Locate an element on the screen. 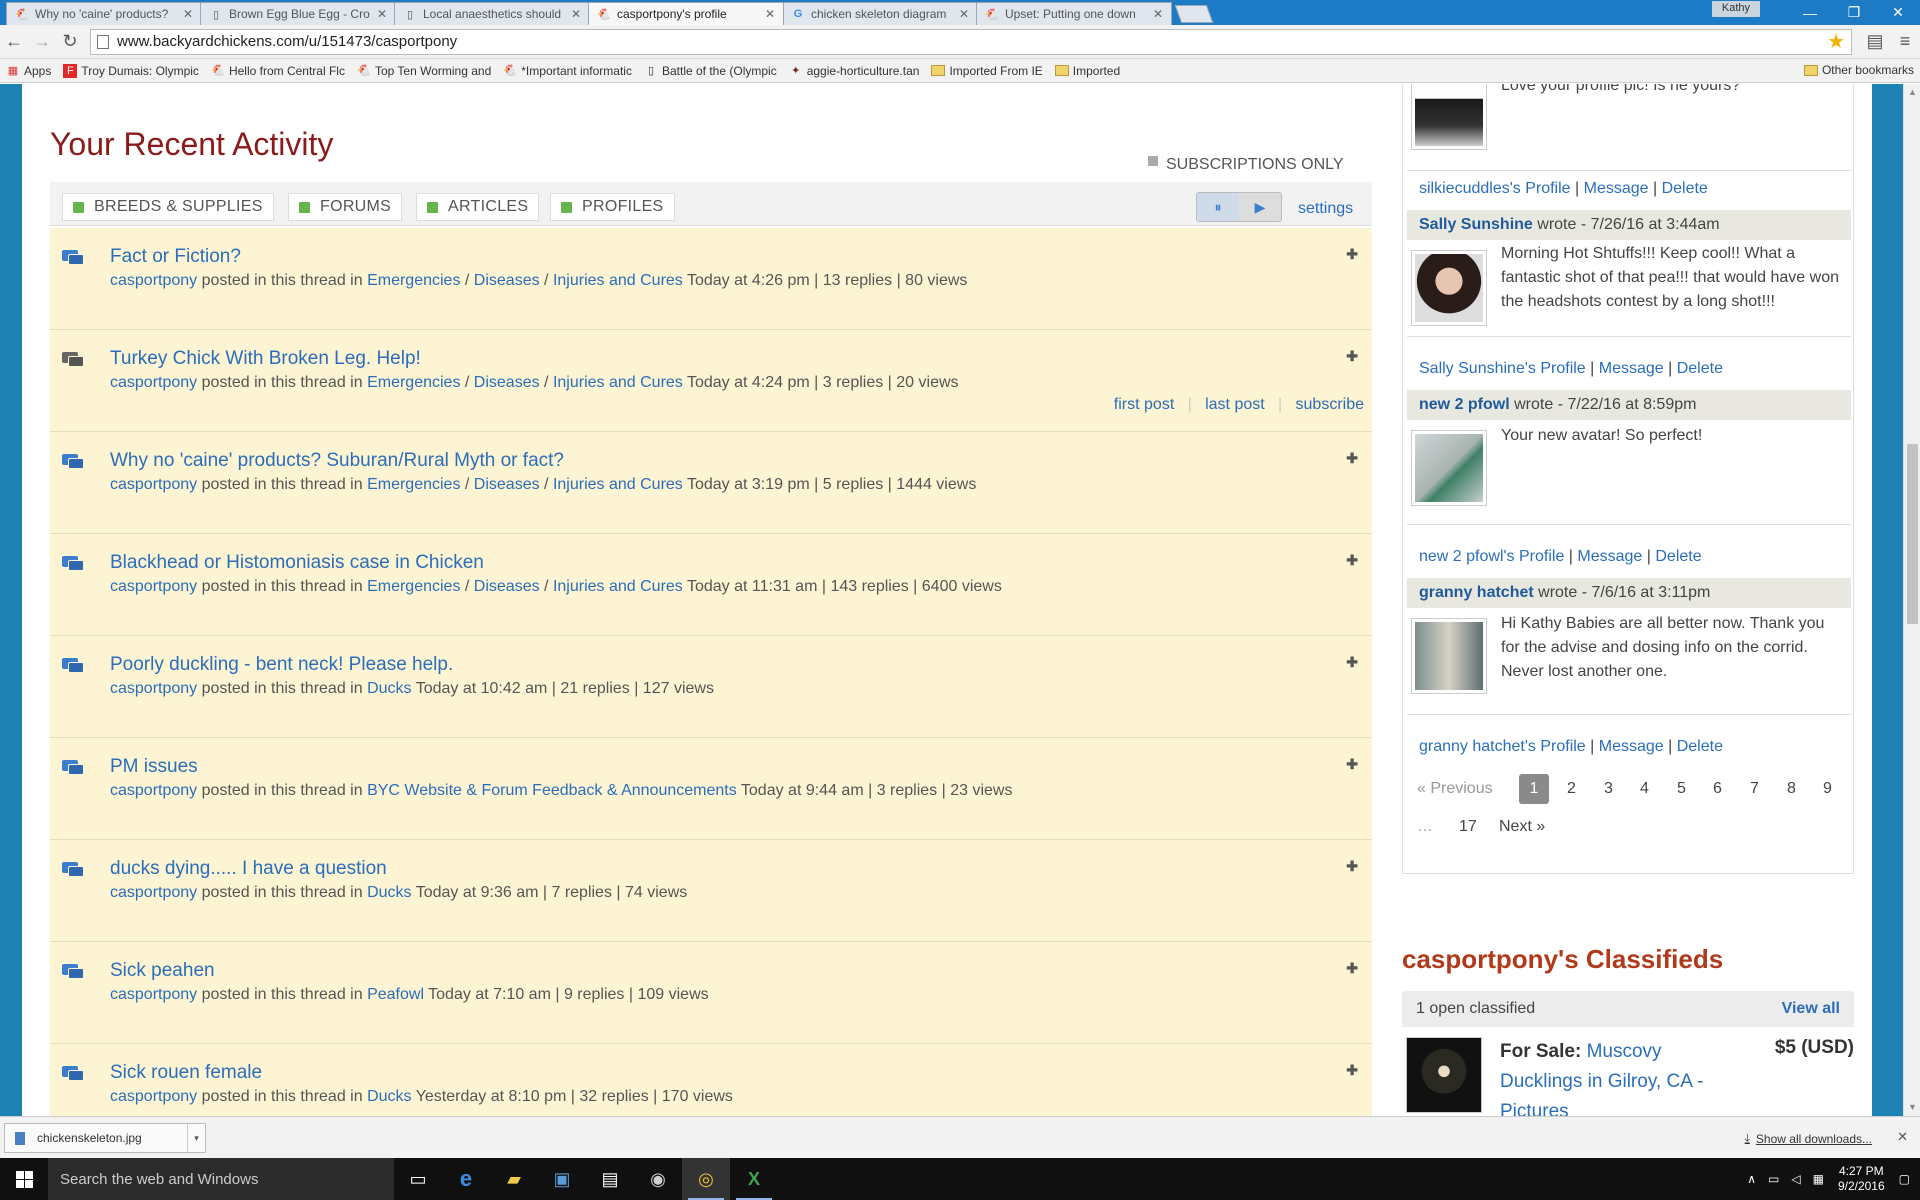 The width and height of the screenshot is (1920, 1200). excel-icon: X is located at coordinates (754, 1179).